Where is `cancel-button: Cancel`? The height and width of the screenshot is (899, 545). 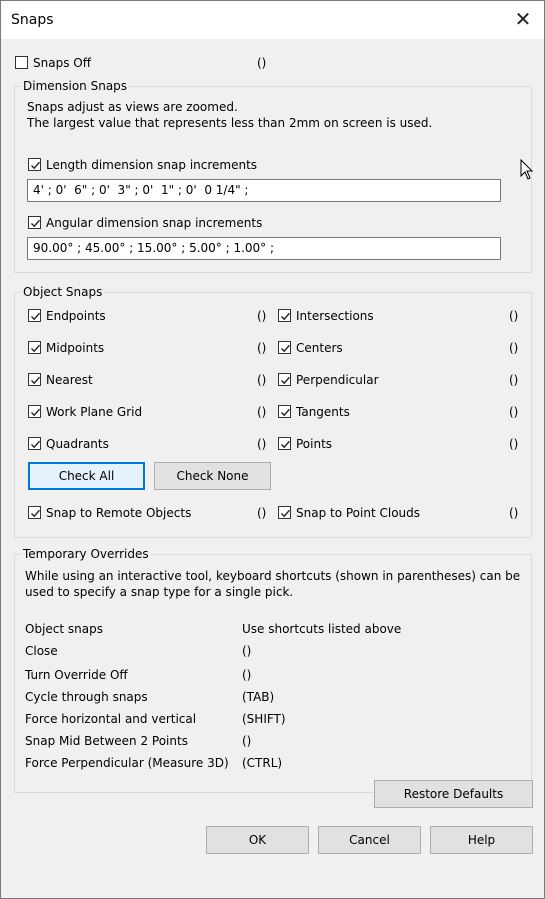 cancel-button: Cancel is located at coordinates (369, 840).